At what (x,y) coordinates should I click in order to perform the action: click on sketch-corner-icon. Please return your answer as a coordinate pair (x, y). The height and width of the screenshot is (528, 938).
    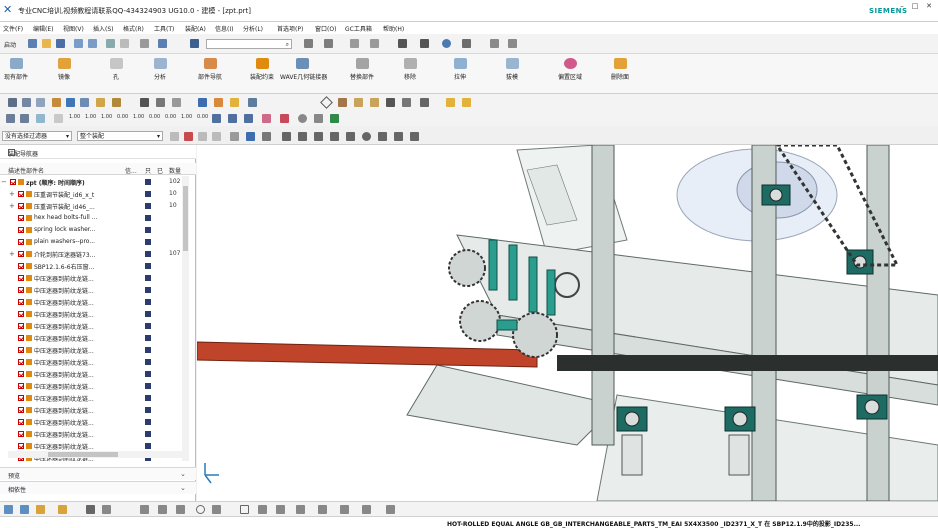
    Looking at the image, I should click on (366, 509).